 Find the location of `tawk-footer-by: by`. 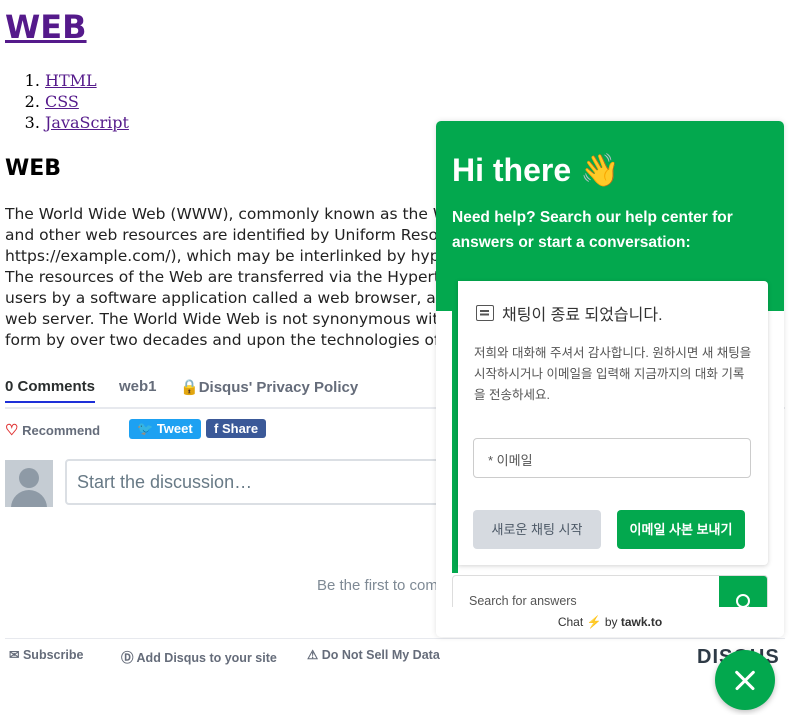

tawk-footer-by: by is located at coordinates (611, 622).